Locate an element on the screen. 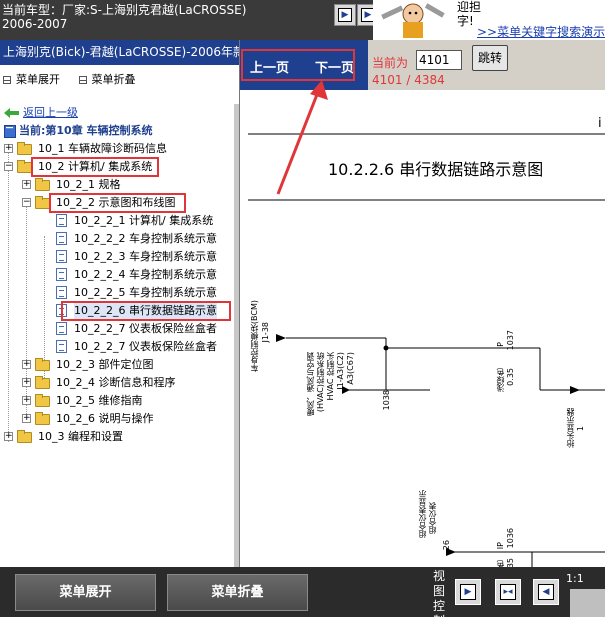  tree-item-10-2-2-5: 10_2_2_5 车身控制系统示意 is located at coordinates (117, 293).